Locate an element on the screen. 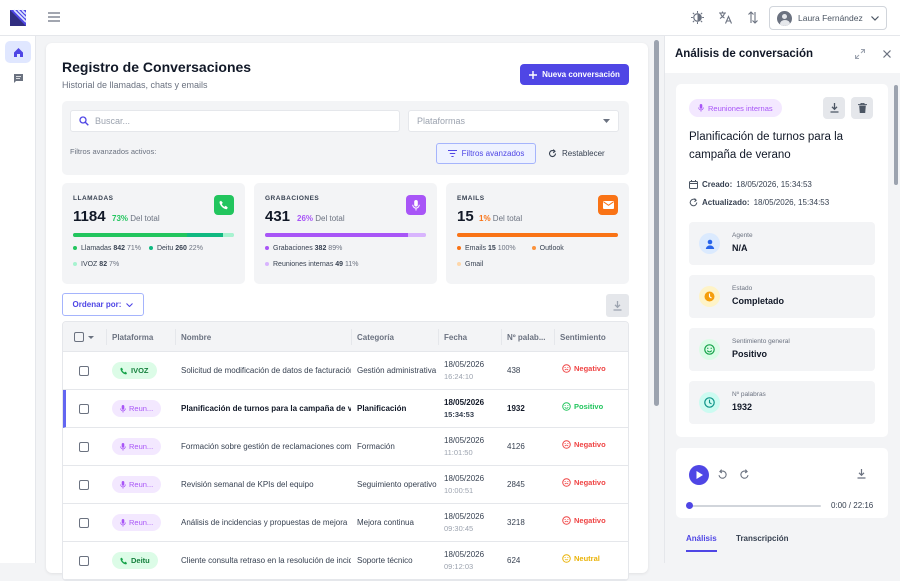  mail-icon is located at coordinates (608, 205).